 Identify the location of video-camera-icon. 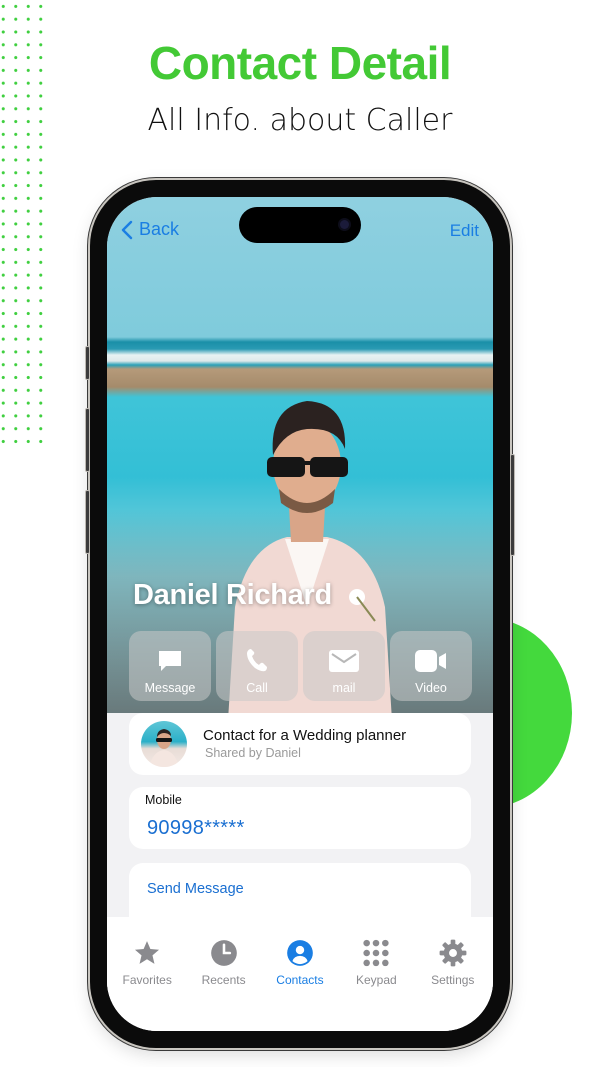
(430, 661).